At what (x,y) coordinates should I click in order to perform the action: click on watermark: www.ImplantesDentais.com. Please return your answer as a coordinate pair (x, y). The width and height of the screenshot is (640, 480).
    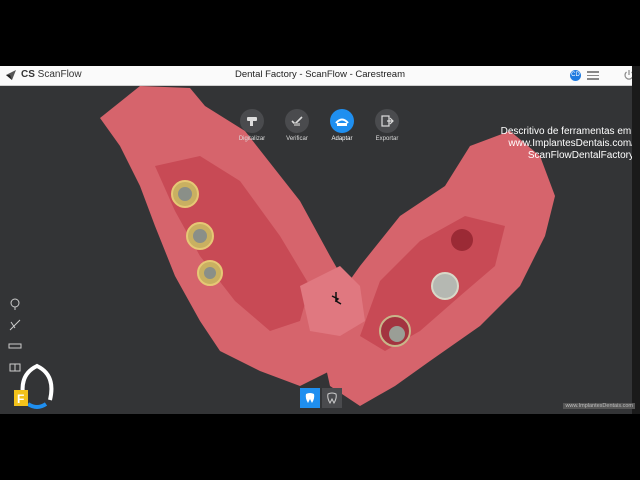
    Looking at the image, I should click on (599, 406).